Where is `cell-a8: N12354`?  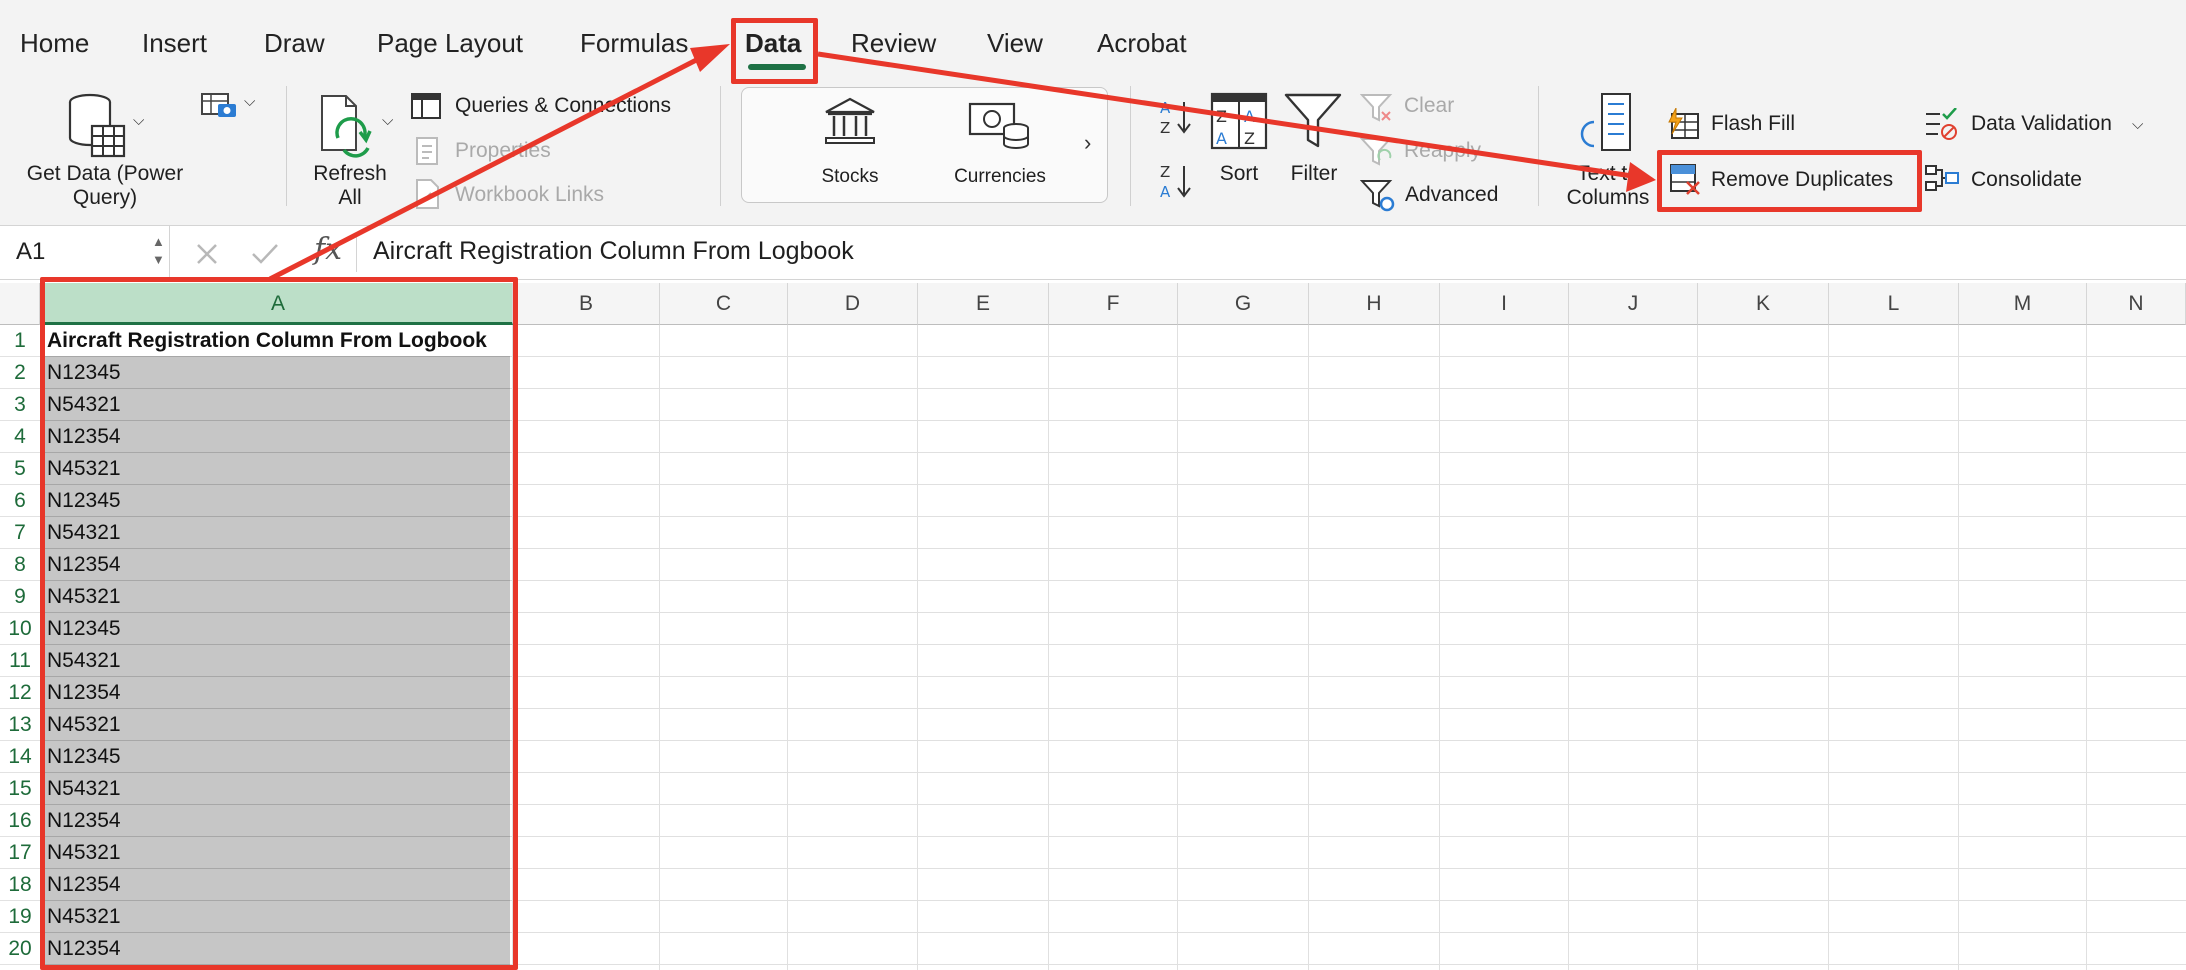
cell-a8: N12354 is located at coordinates (277, 565).